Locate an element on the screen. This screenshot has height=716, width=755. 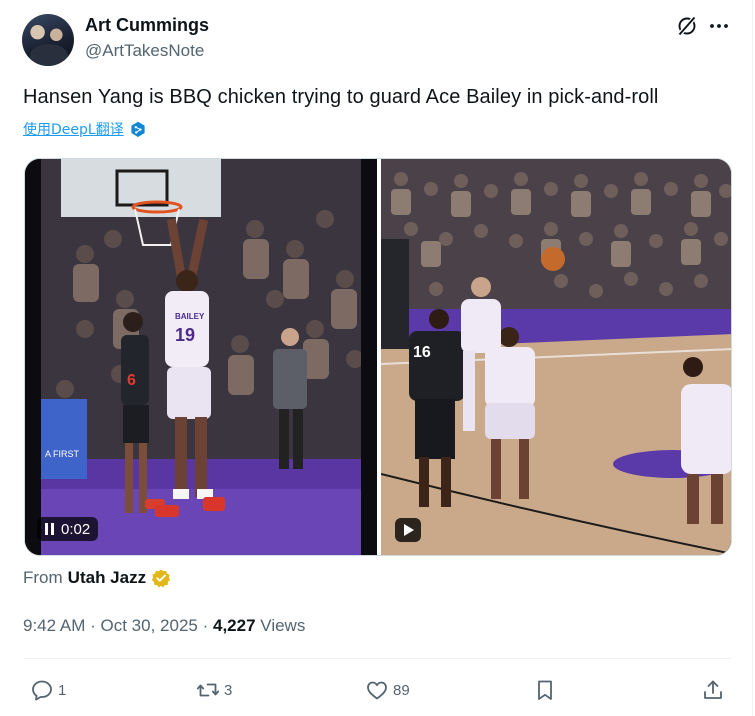
source-row: From Utah Jazz is located at coordinates (97, 578).